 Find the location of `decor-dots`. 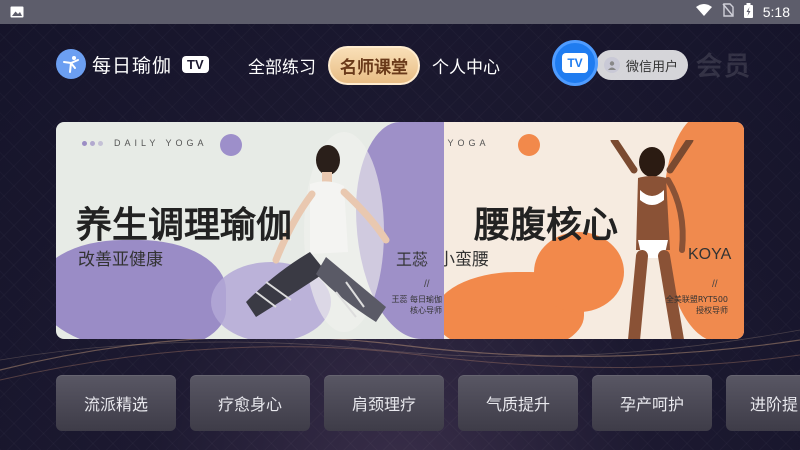

decor-dots is located at coordinates (92, 143).